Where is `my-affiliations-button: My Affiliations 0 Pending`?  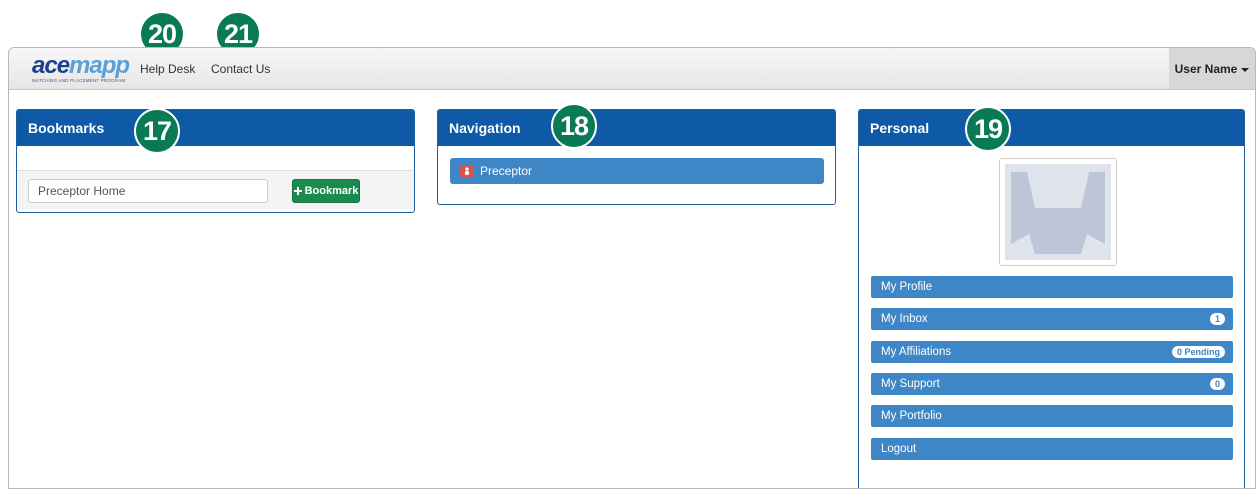
my-affiliations-button: My Affiliations 0 Pending is located at coordinates (1052, 352).